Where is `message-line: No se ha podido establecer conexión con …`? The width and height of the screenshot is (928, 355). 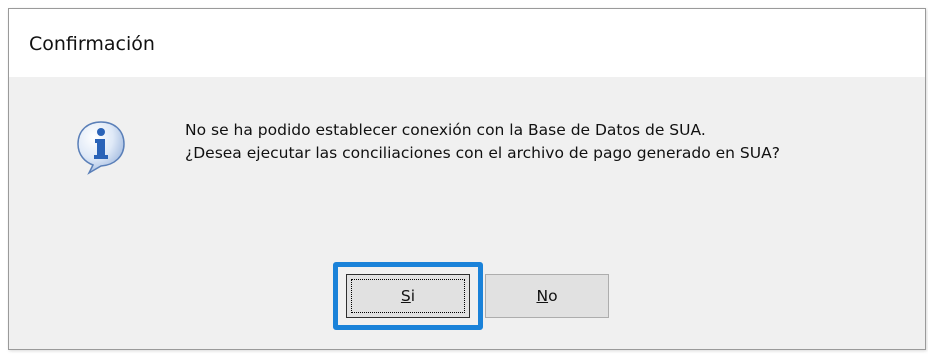 message-line: No se ha podido establecer conexión con … is located at coordinates (445, 130).